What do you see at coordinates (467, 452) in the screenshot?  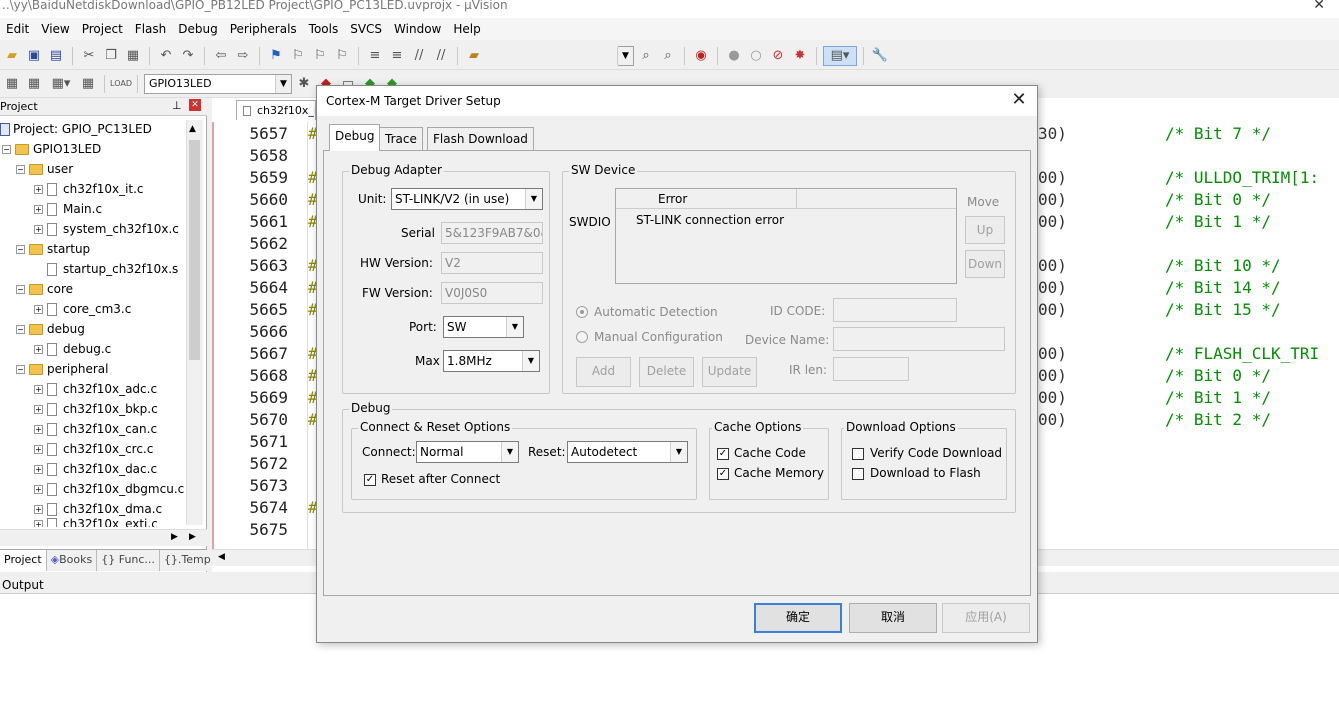 I see `connect-select: Normal ▼` at bounding box center [467, 452].